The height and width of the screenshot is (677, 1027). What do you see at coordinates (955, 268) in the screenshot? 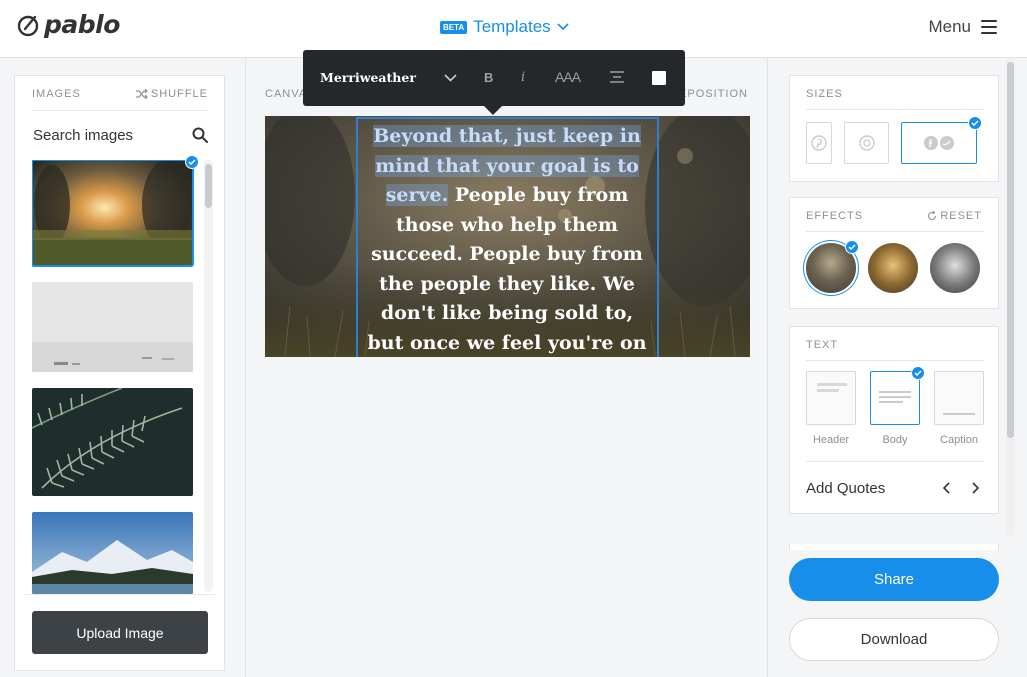
I see `effect-grayscale` at bounding box center [955, 268].